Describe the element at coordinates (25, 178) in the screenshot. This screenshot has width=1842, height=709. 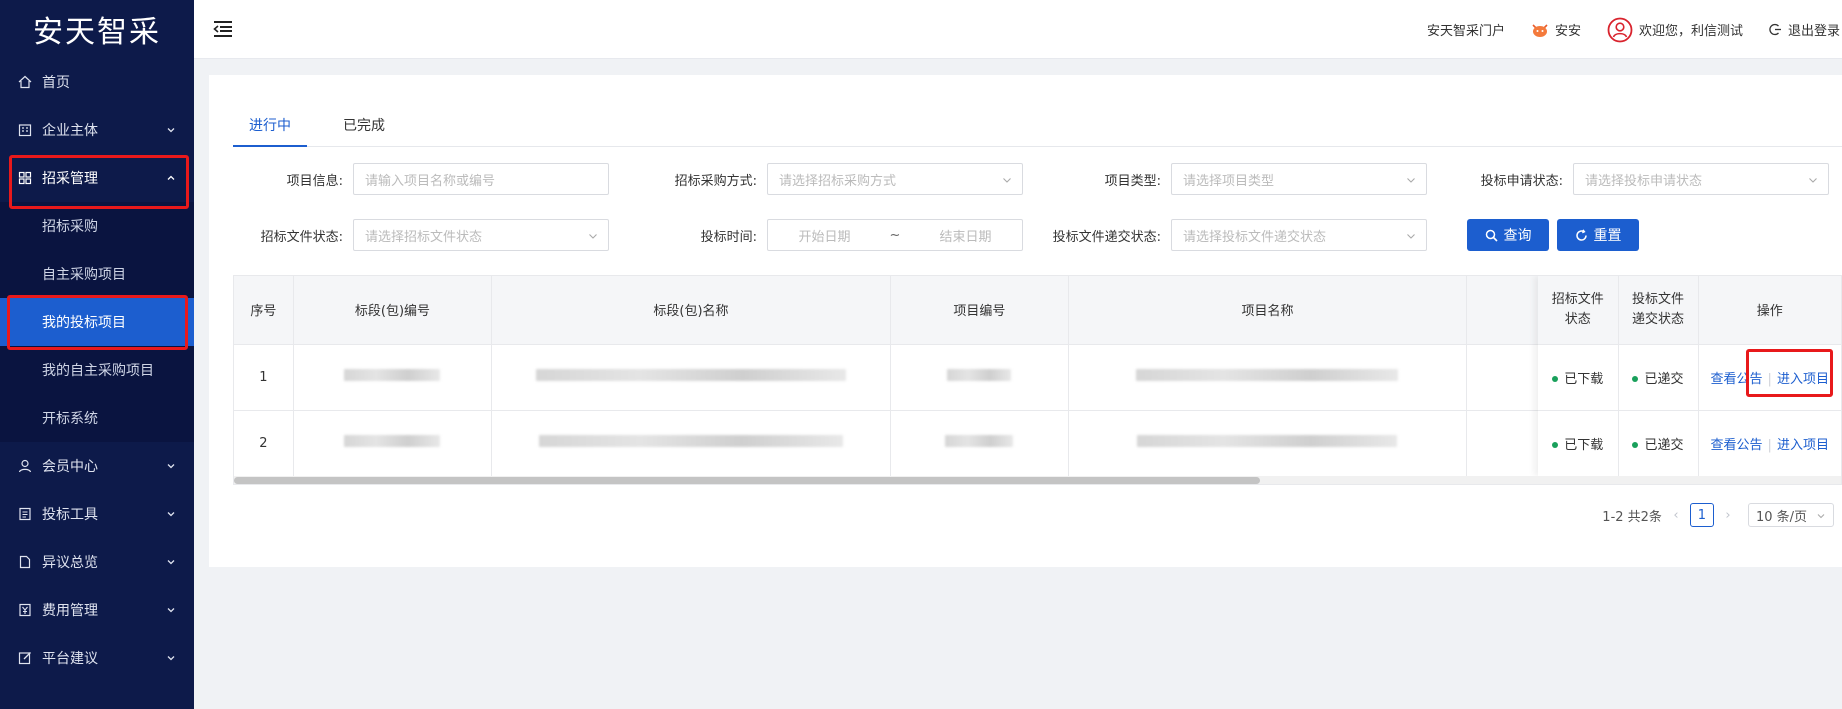
I see `grid-icon` at that location.